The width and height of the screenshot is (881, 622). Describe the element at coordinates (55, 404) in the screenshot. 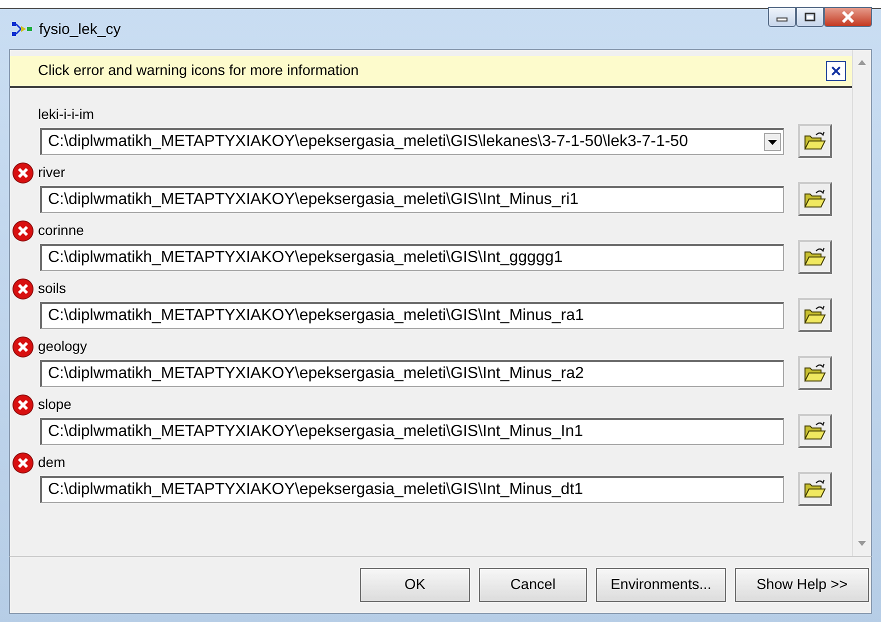

I see `parameter-label: slope` at that location.